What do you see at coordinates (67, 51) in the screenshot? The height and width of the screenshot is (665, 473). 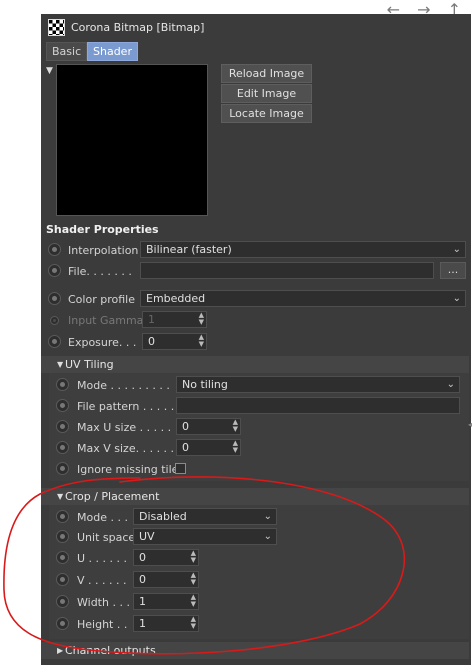 I see `tab-basic: Basic` at bounding box center [67, 51].